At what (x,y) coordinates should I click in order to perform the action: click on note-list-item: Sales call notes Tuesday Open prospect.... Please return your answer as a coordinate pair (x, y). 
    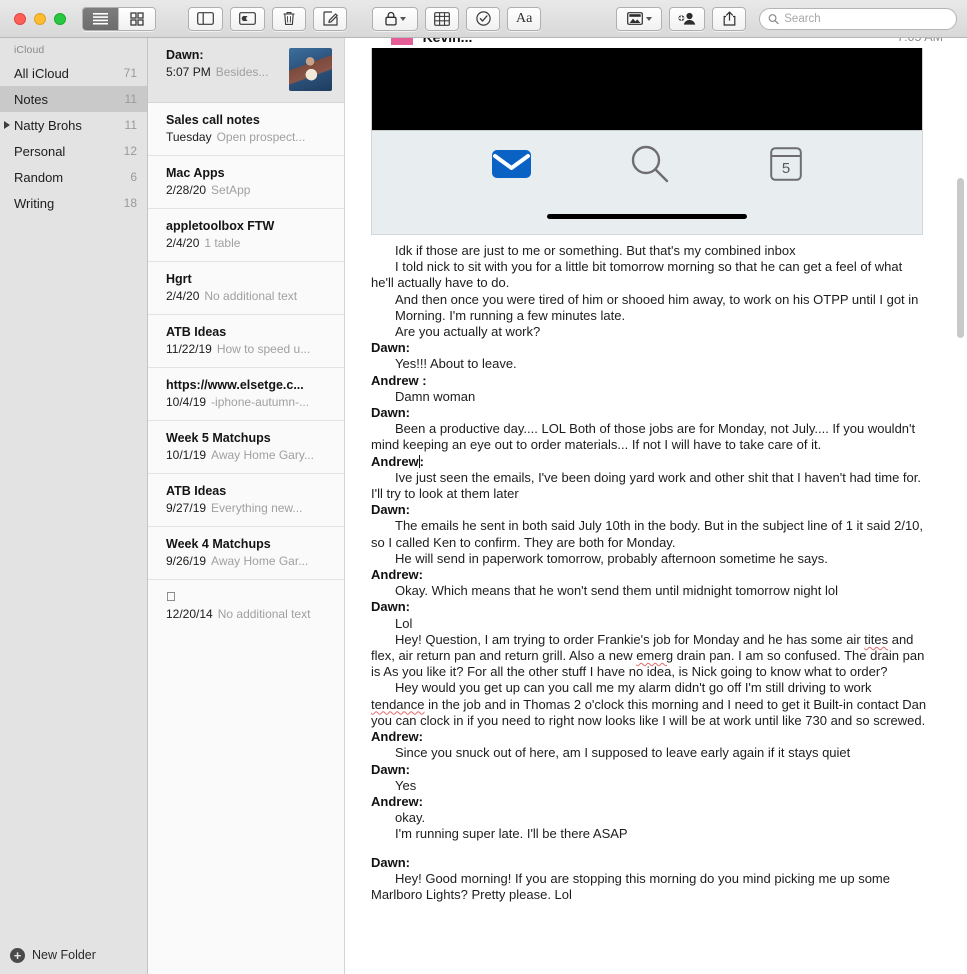
    Looking at the image, I should click on (246, 129).